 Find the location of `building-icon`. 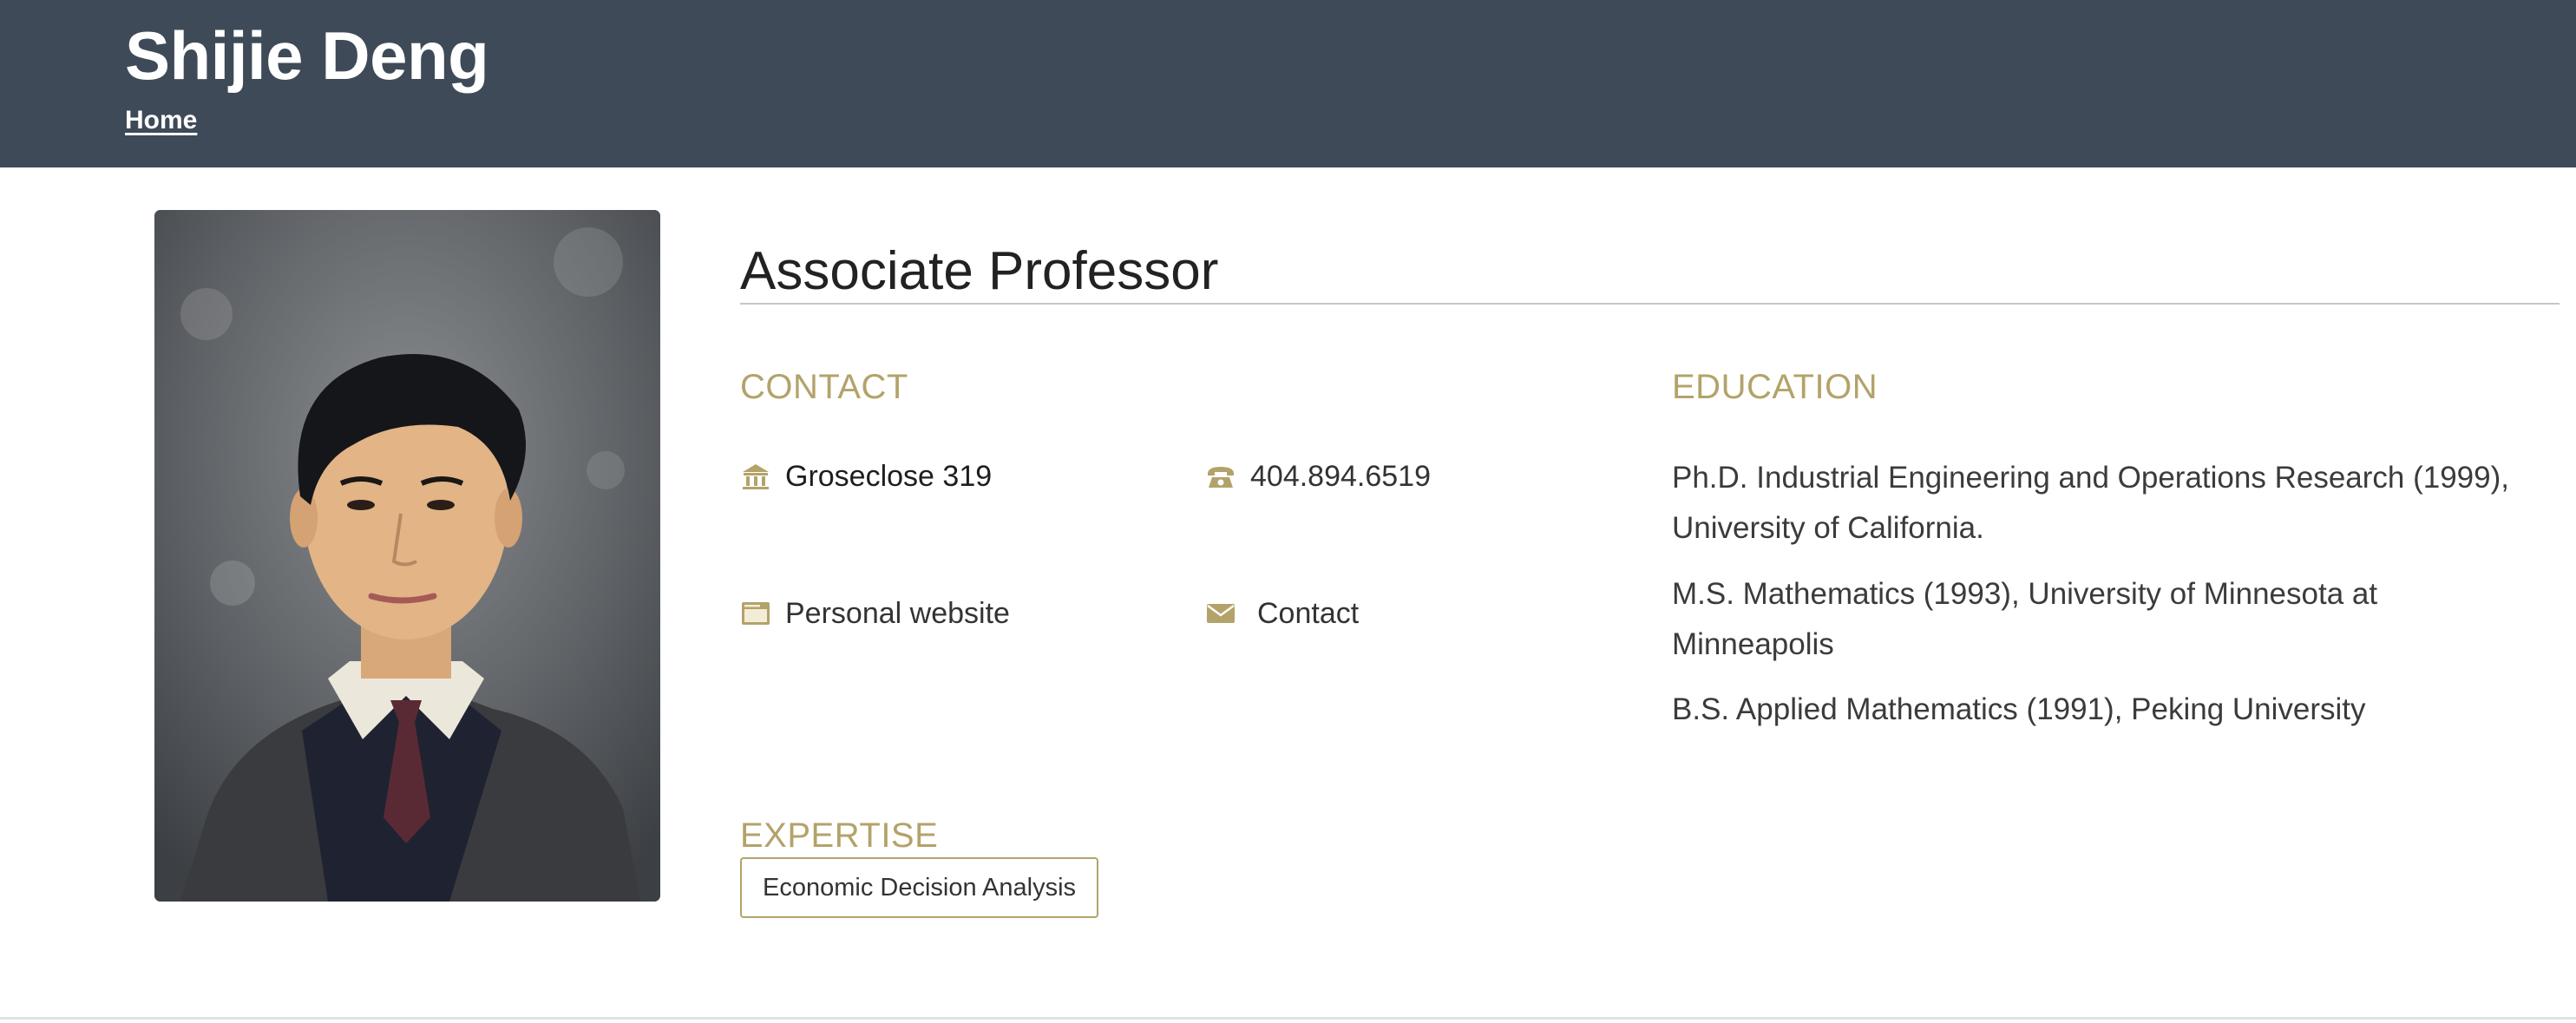

building-icon is located at coordinates (755, 477).